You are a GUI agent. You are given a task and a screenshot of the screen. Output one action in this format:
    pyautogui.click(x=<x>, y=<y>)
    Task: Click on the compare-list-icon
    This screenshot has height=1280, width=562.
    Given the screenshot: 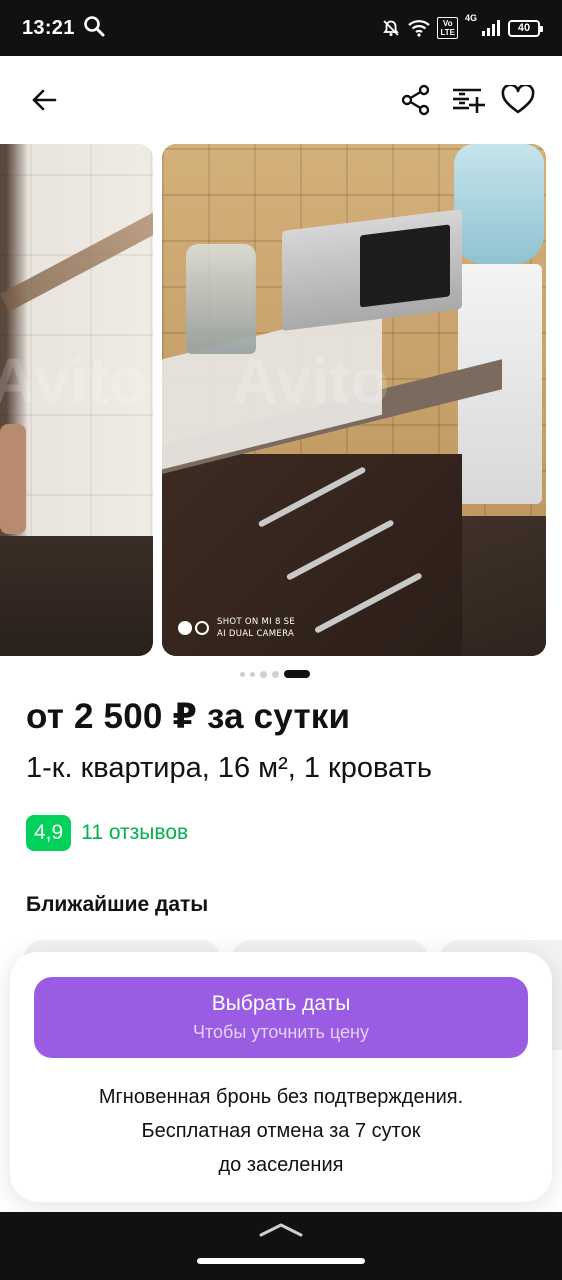 What is the action you would take?
    pyautogui.click(x=469, y=100)
    